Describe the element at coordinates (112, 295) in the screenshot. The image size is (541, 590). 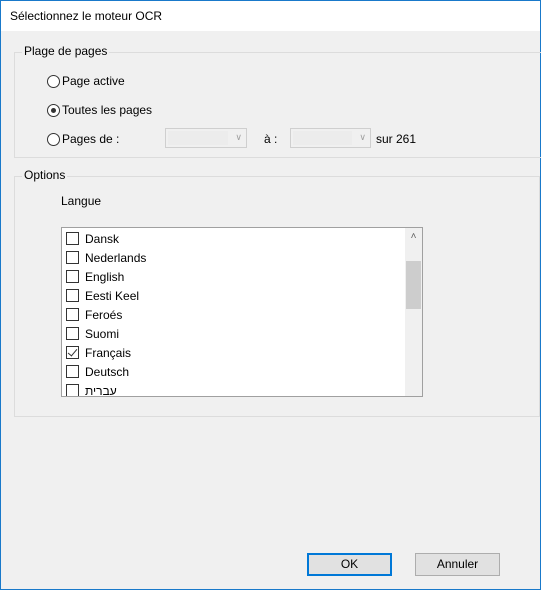
I see `list-item-label: Eesti Keel` at that location.